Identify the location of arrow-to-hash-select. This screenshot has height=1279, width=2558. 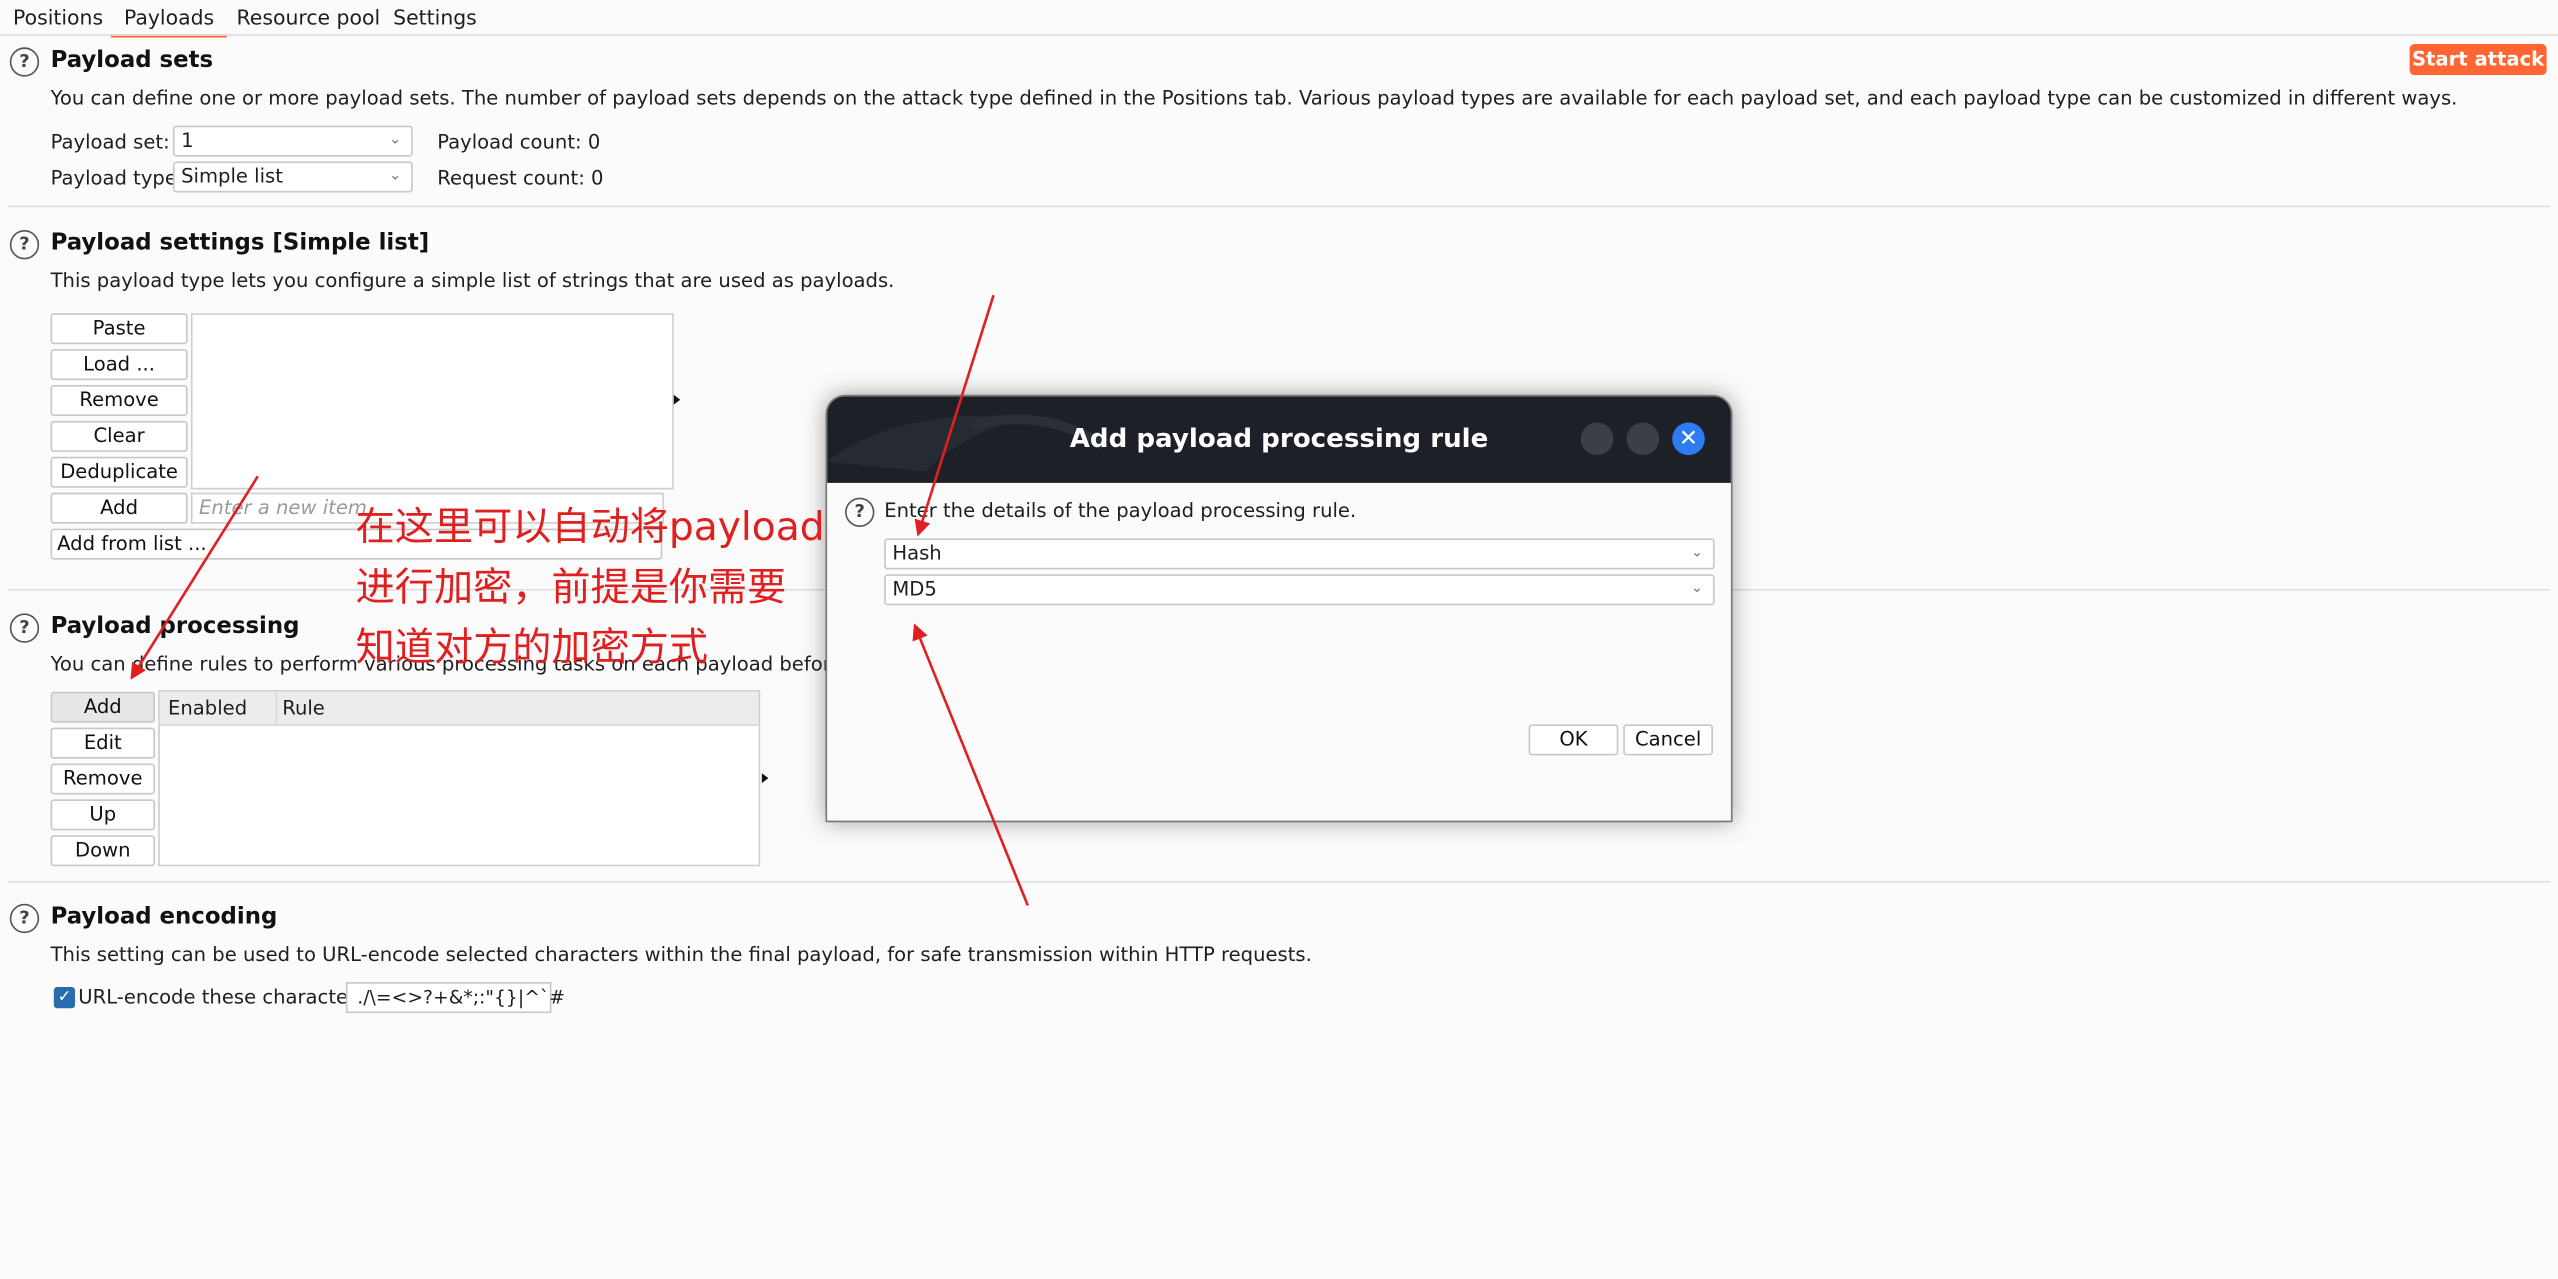
(954, 415).